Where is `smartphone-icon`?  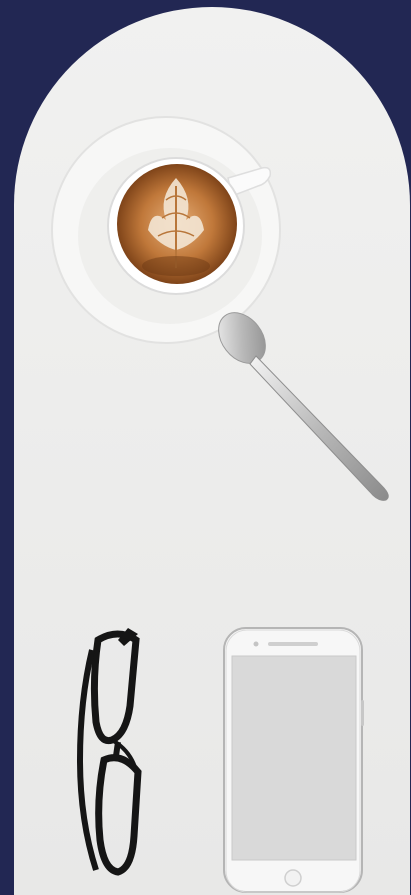 smartphone-icon is located at coordinates (293, 760).